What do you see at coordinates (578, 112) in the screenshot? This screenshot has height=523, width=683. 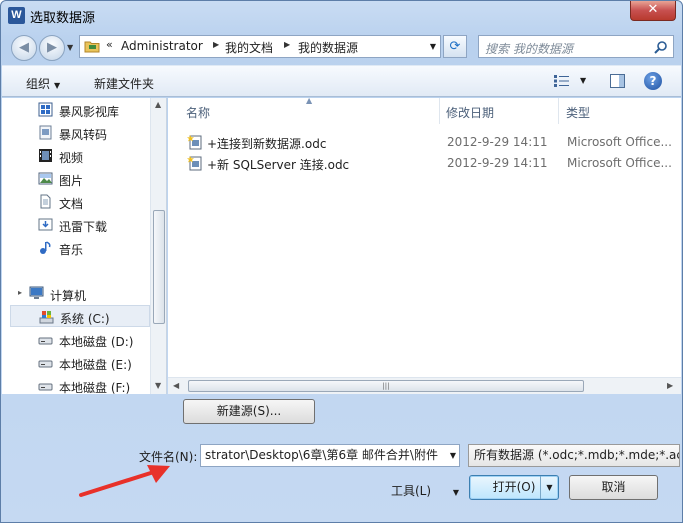 I see `column-header-type: 类型` at bounding box center [578, 112].